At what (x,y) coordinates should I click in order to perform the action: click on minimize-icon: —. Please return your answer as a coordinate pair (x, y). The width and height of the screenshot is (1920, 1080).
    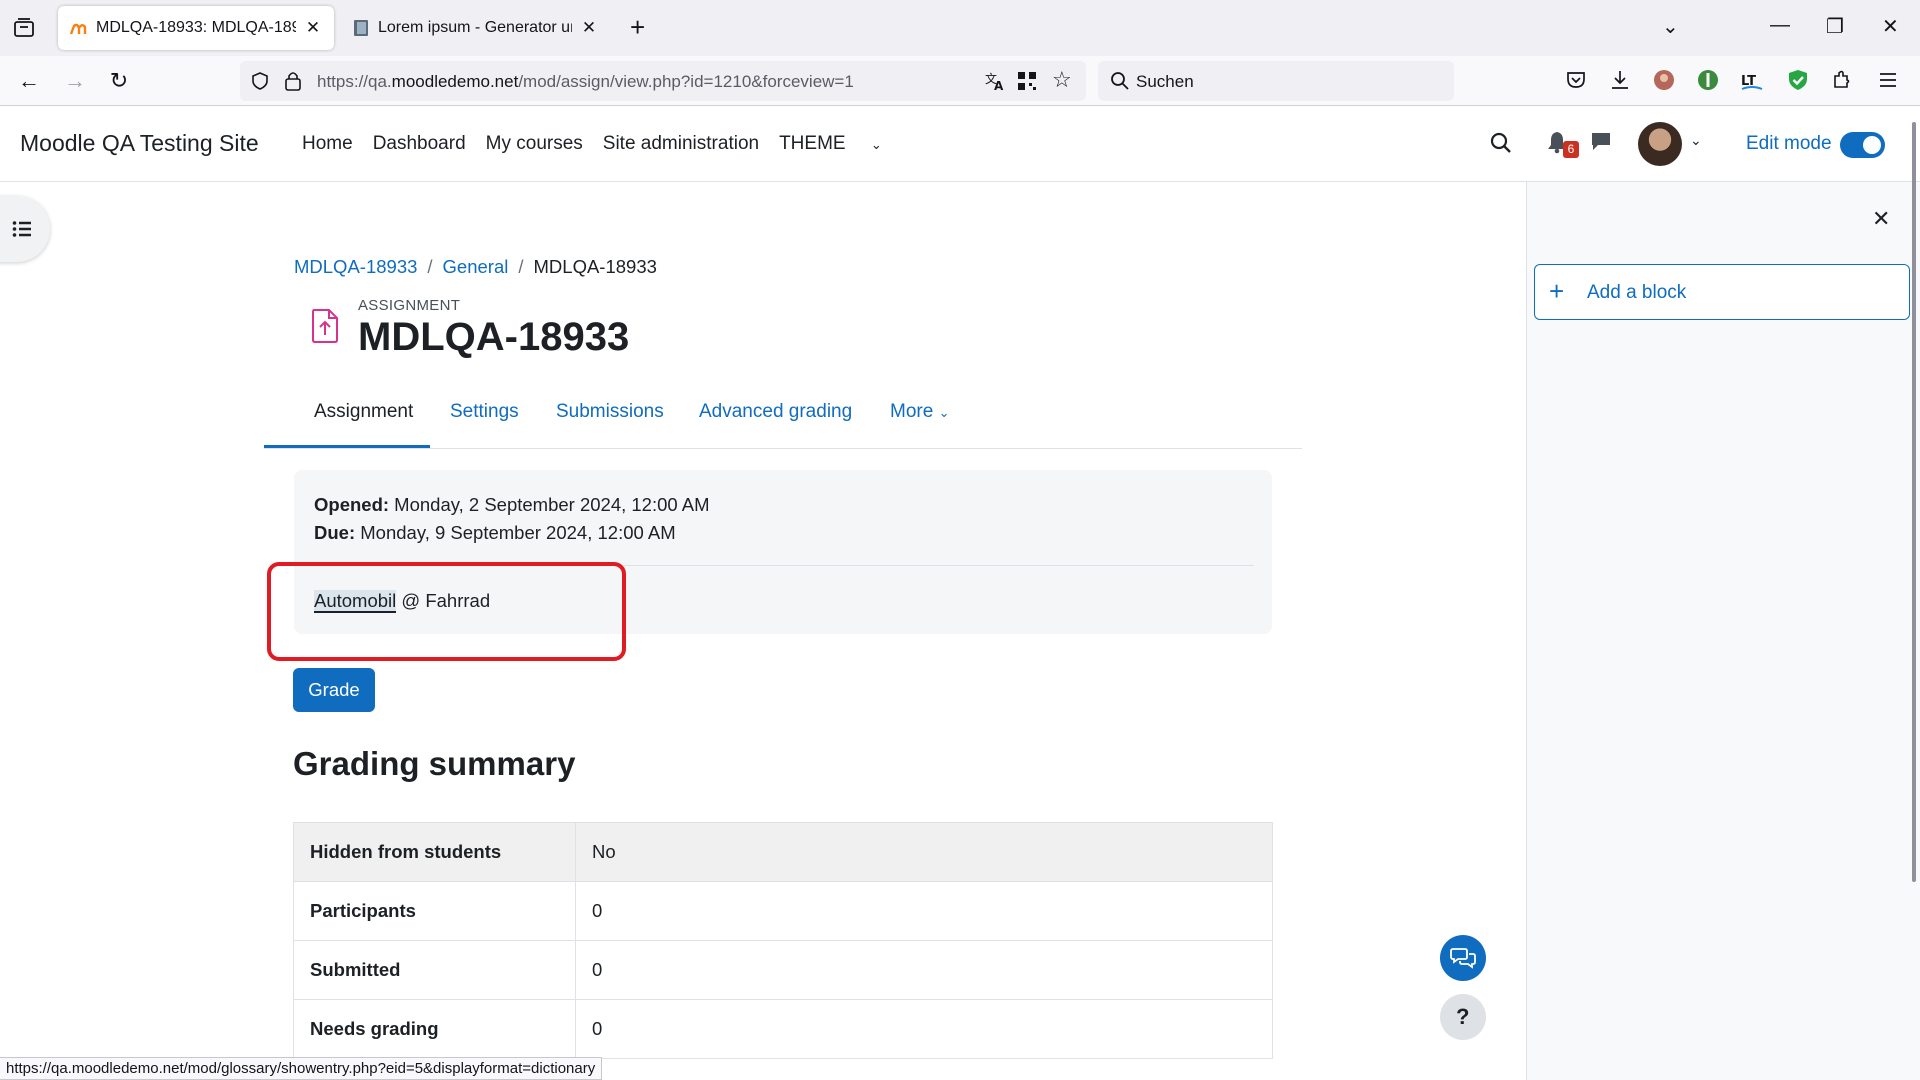
    Looking at the image, I should click on (1780, 25).